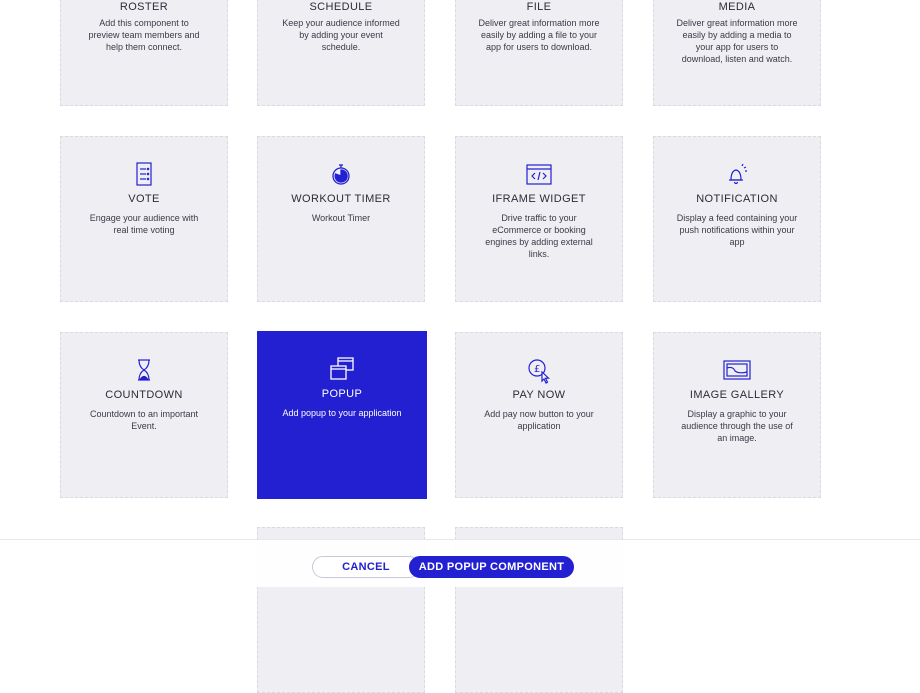  Describe the element at coordinates (491, 567) in the screenshot. I see `add-popup-component-button: ADD POPUP COMPONENT` at that location.